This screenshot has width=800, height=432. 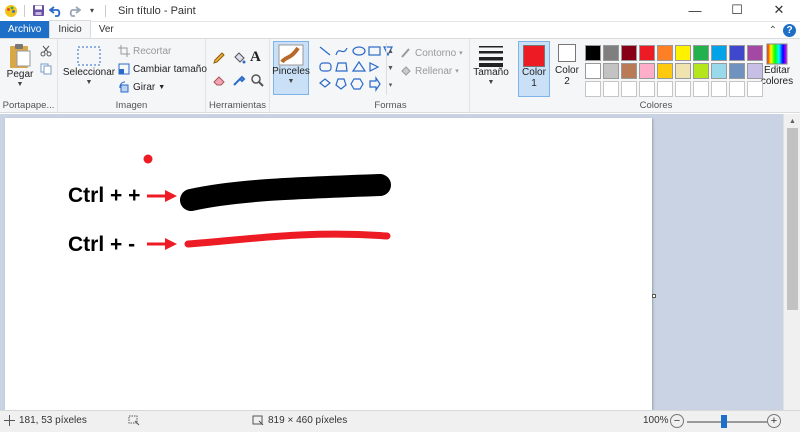 I want to click on cursor-position: 181, 53 píxeles, so click(x=45, y=420).